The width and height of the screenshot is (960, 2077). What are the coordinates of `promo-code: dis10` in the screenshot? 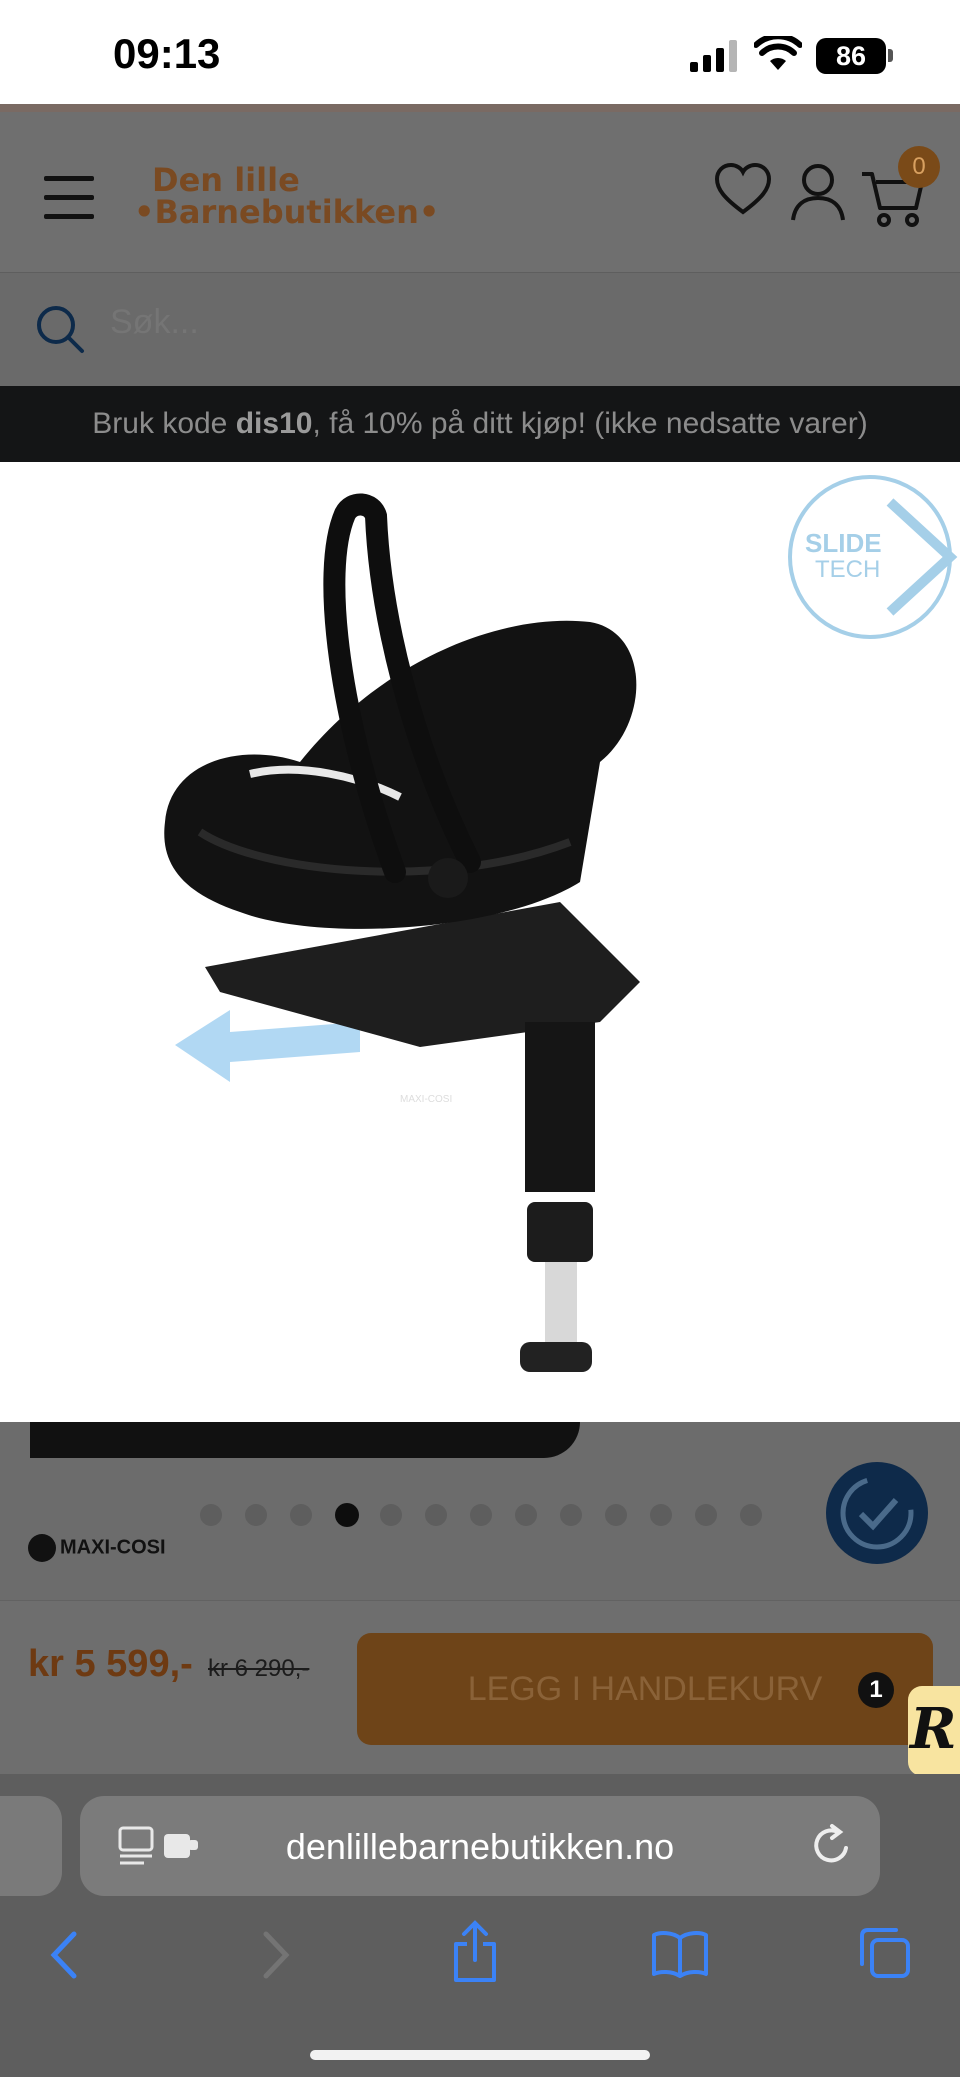 It's located at (274, 423).